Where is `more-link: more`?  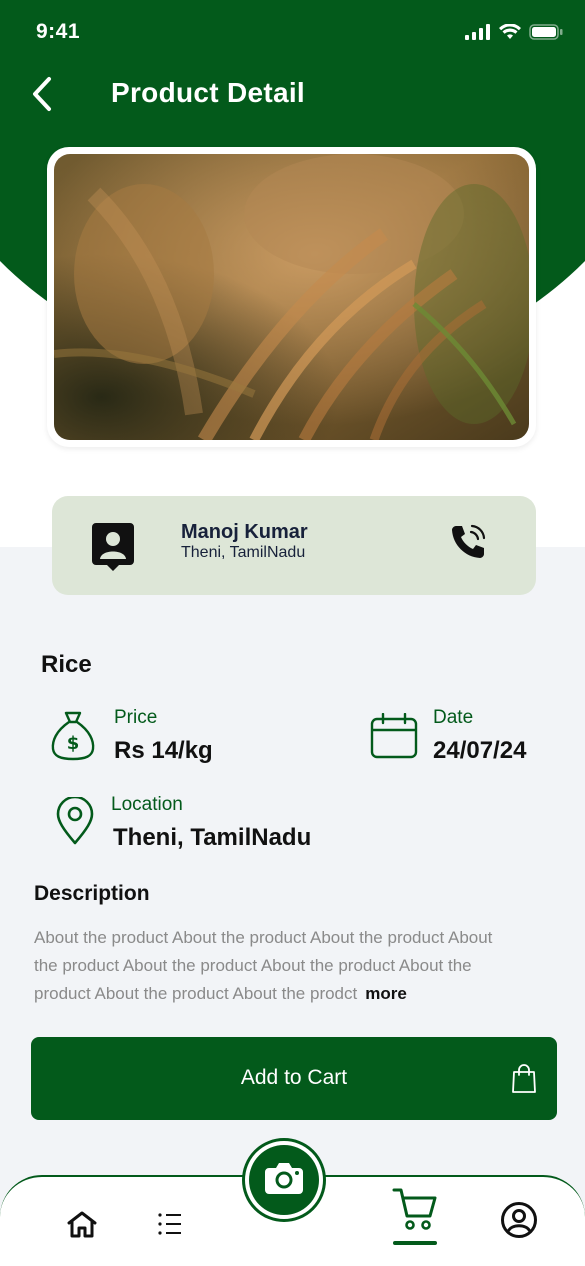 more-link: more is located at coordinates (386, 993).